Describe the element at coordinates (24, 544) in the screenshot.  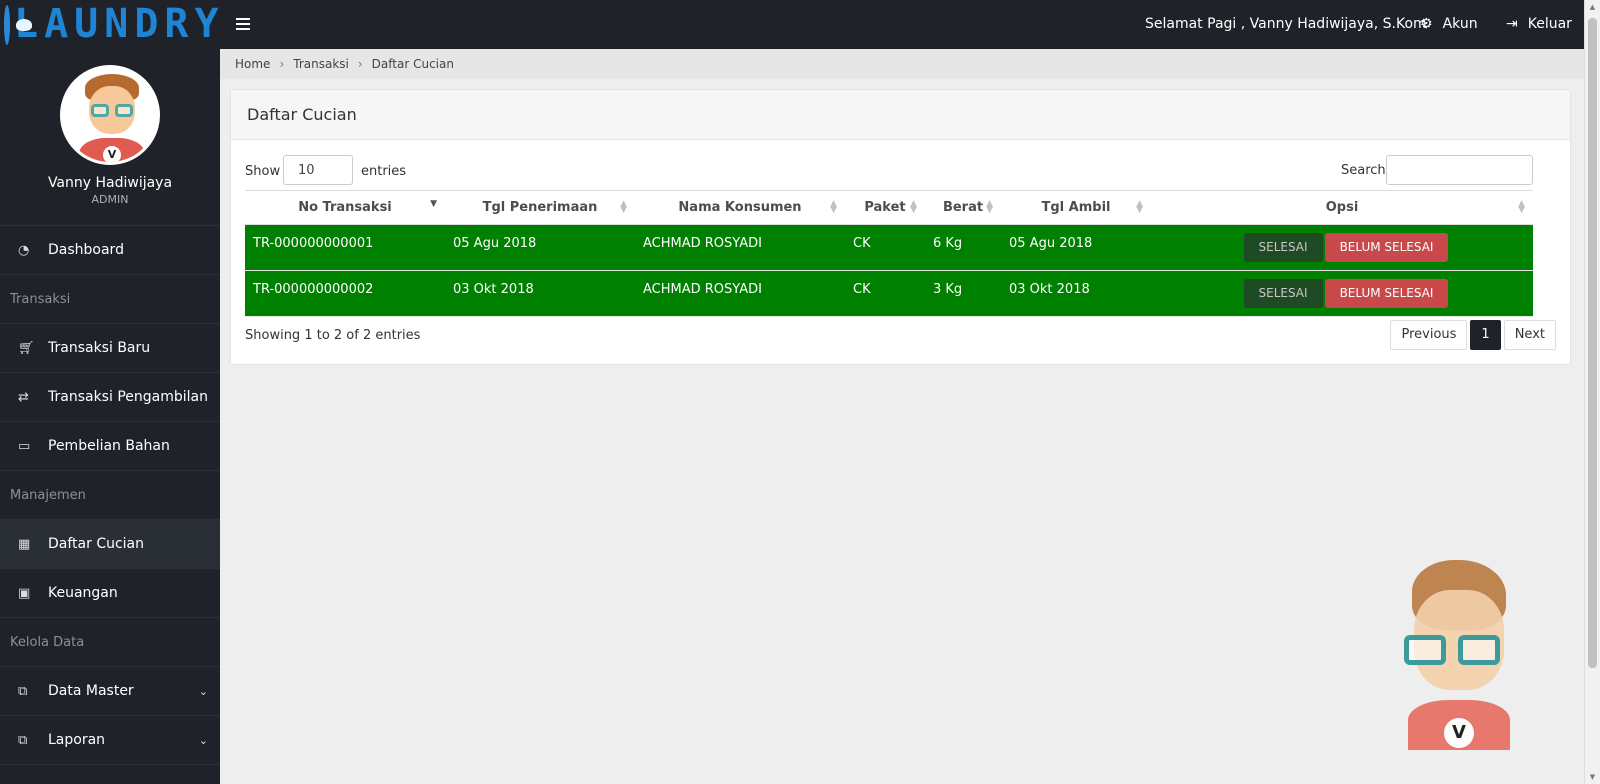
I see `calendar-icon: ▦` at that location.